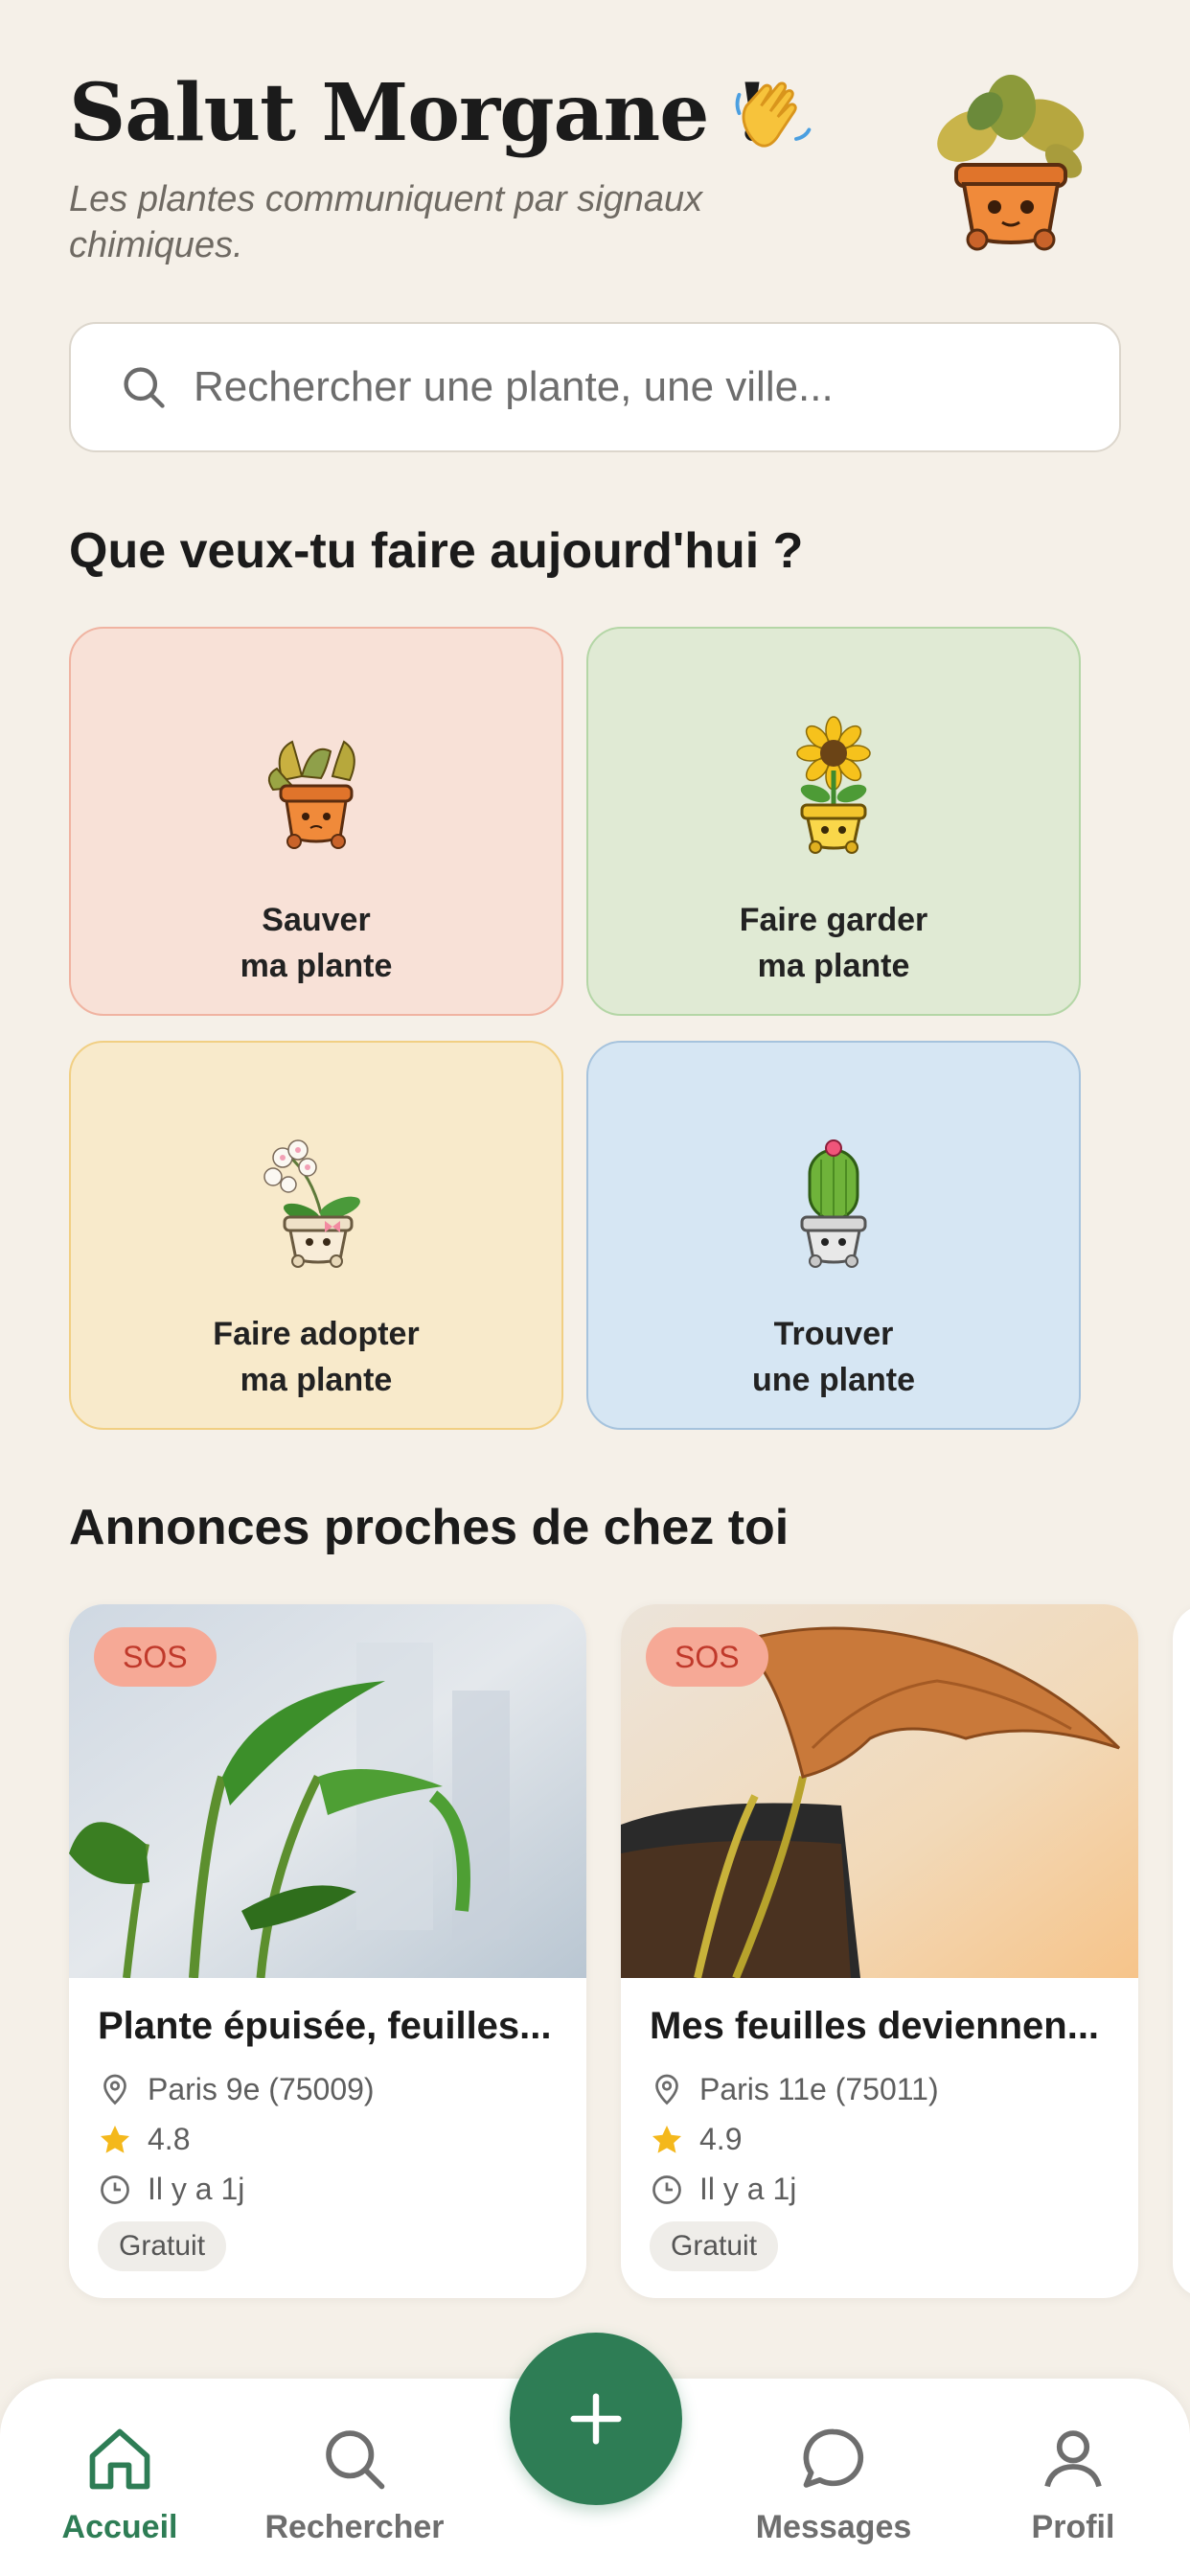 This screenshot has height=2576, width=1190. What do you see at coordinates (834, 943) in the screenshot?
I see `action-card-label: Faire garder ma plante` at bounding box center [834, 943].